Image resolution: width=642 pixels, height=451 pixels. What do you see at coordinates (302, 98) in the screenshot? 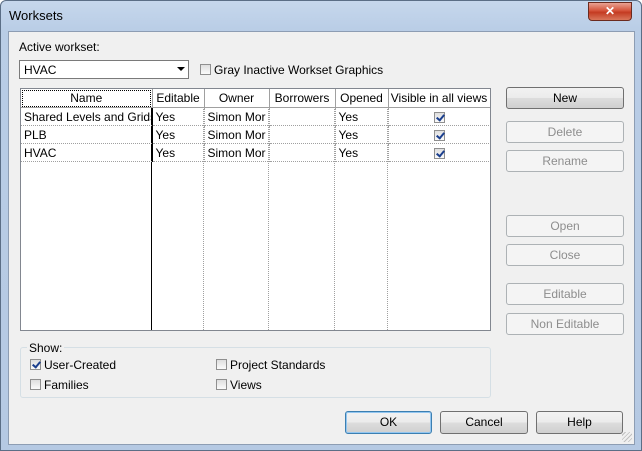
I see `column-header-borrowers: Borrowers` at bounding box center [302, 98].